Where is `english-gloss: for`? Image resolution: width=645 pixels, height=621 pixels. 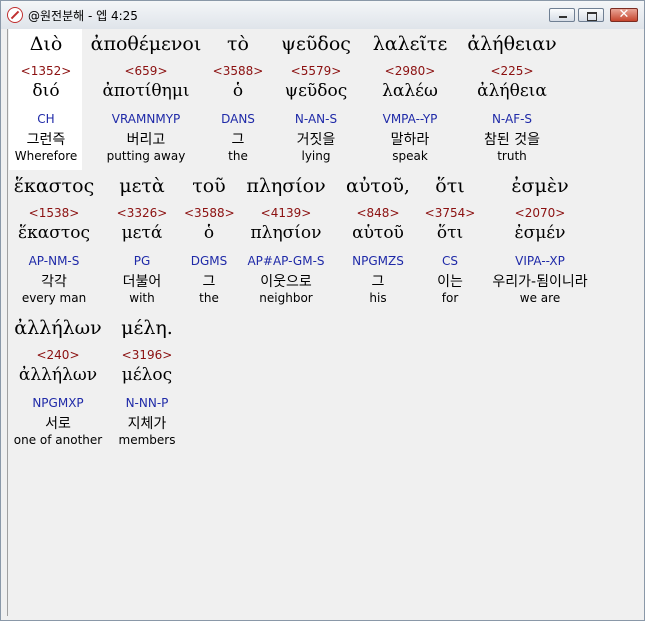
english-gloss: for is located at coordinates (450, 298).